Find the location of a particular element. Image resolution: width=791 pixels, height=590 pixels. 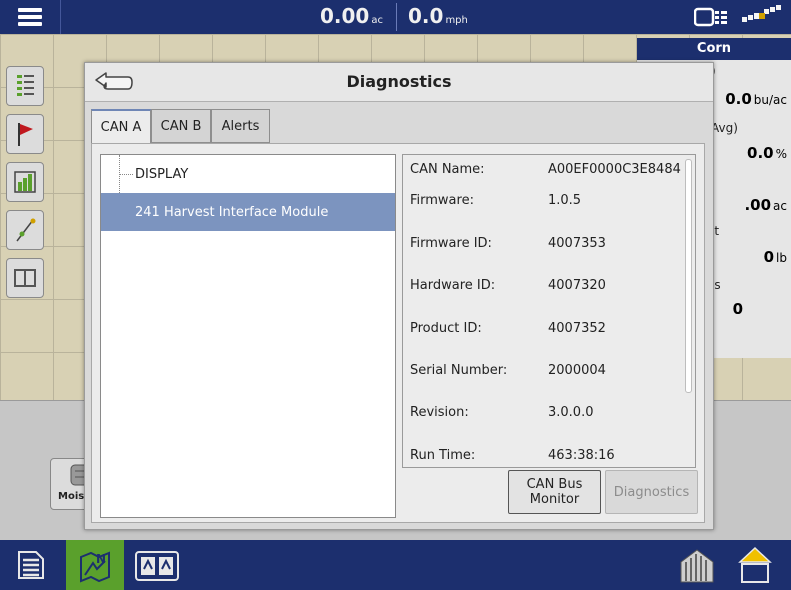

loads-value: 0 is located at coordinates (737, 309).